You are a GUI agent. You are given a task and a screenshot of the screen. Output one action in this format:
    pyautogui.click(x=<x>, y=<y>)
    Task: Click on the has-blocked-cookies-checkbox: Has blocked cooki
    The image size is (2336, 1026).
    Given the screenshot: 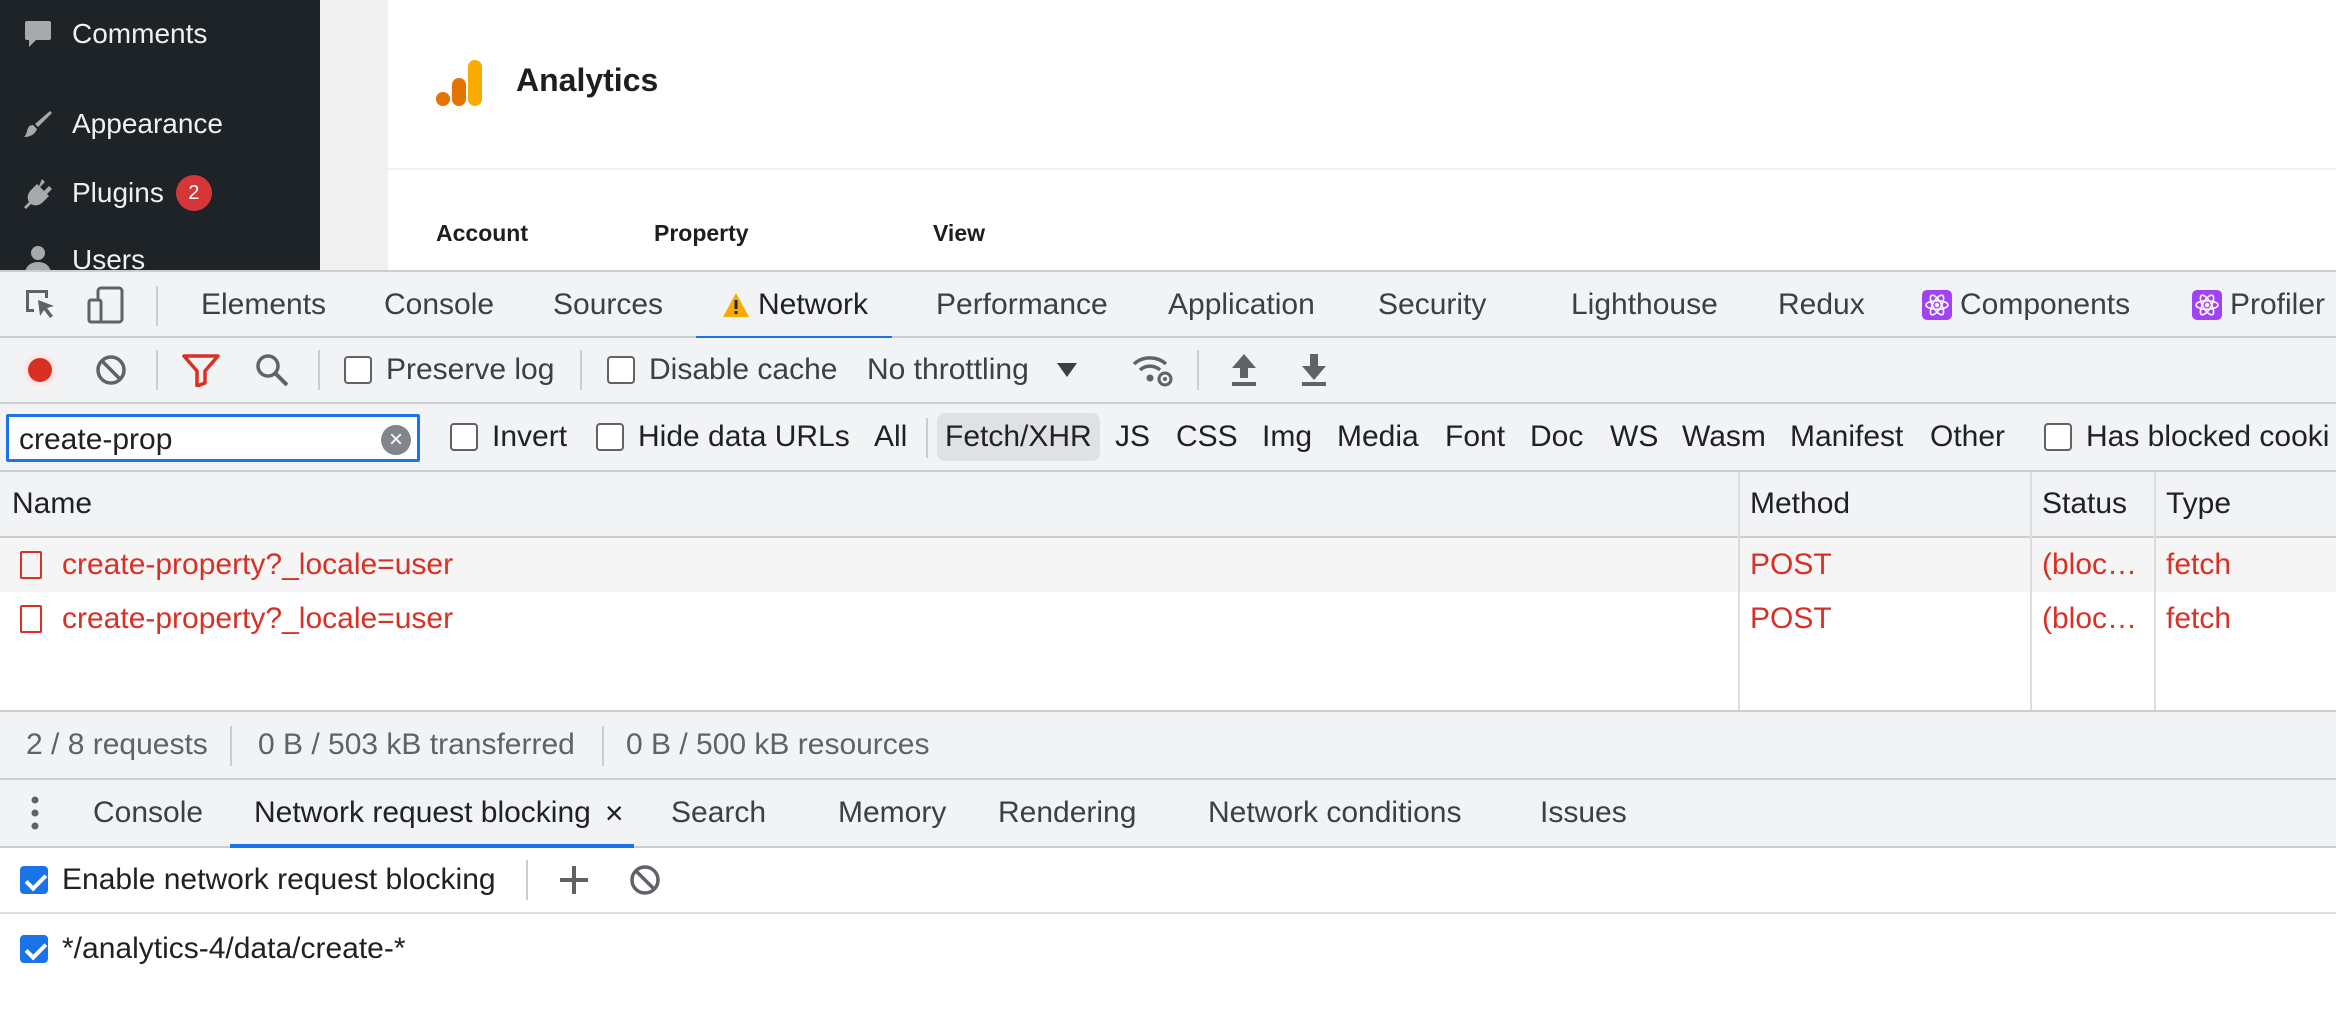 What is the action you would take?
    pyautogui.click(x=2186, y=437)
    